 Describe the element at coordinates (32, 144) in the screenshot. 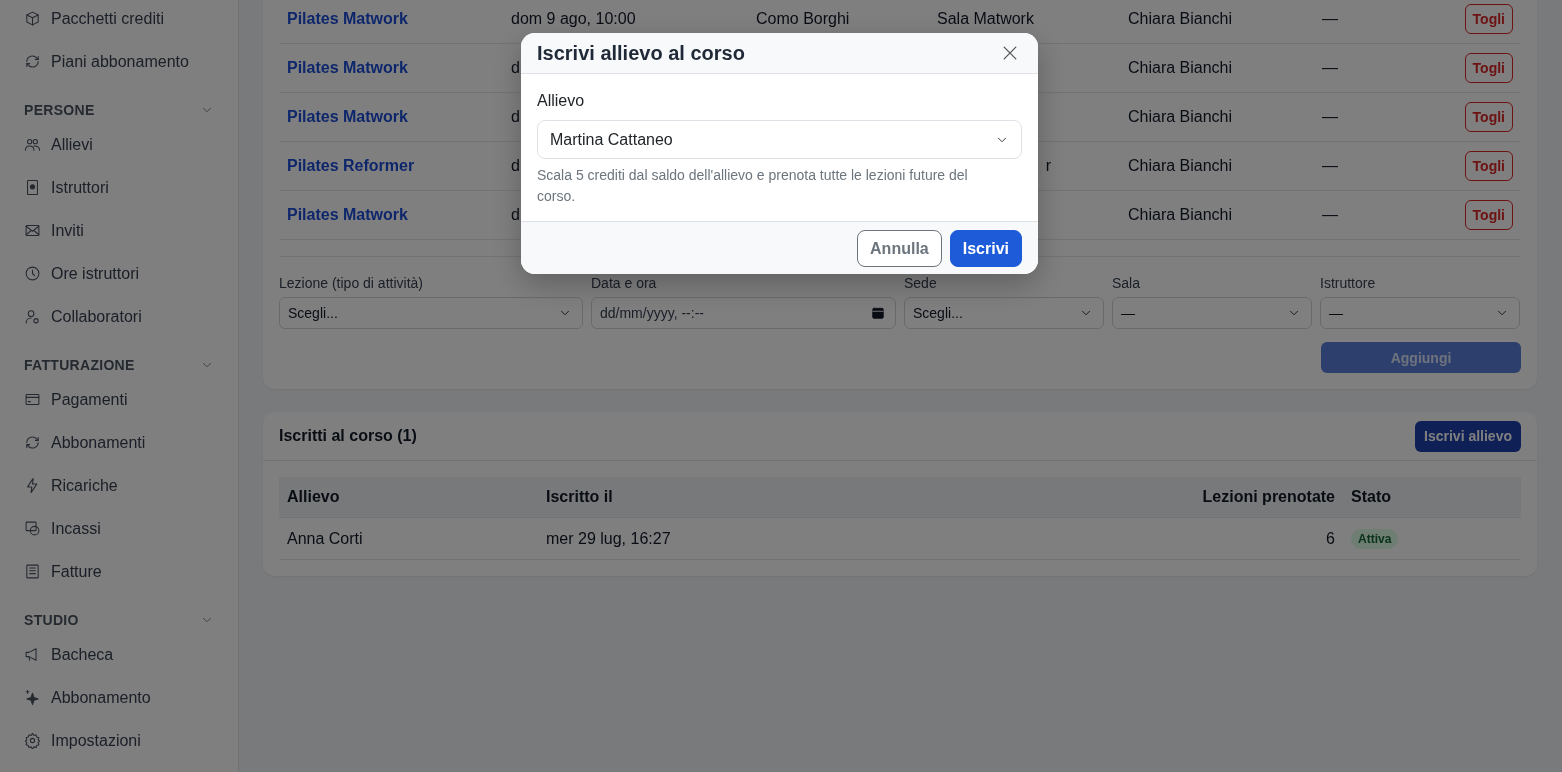

I see `users-icon` at that location.